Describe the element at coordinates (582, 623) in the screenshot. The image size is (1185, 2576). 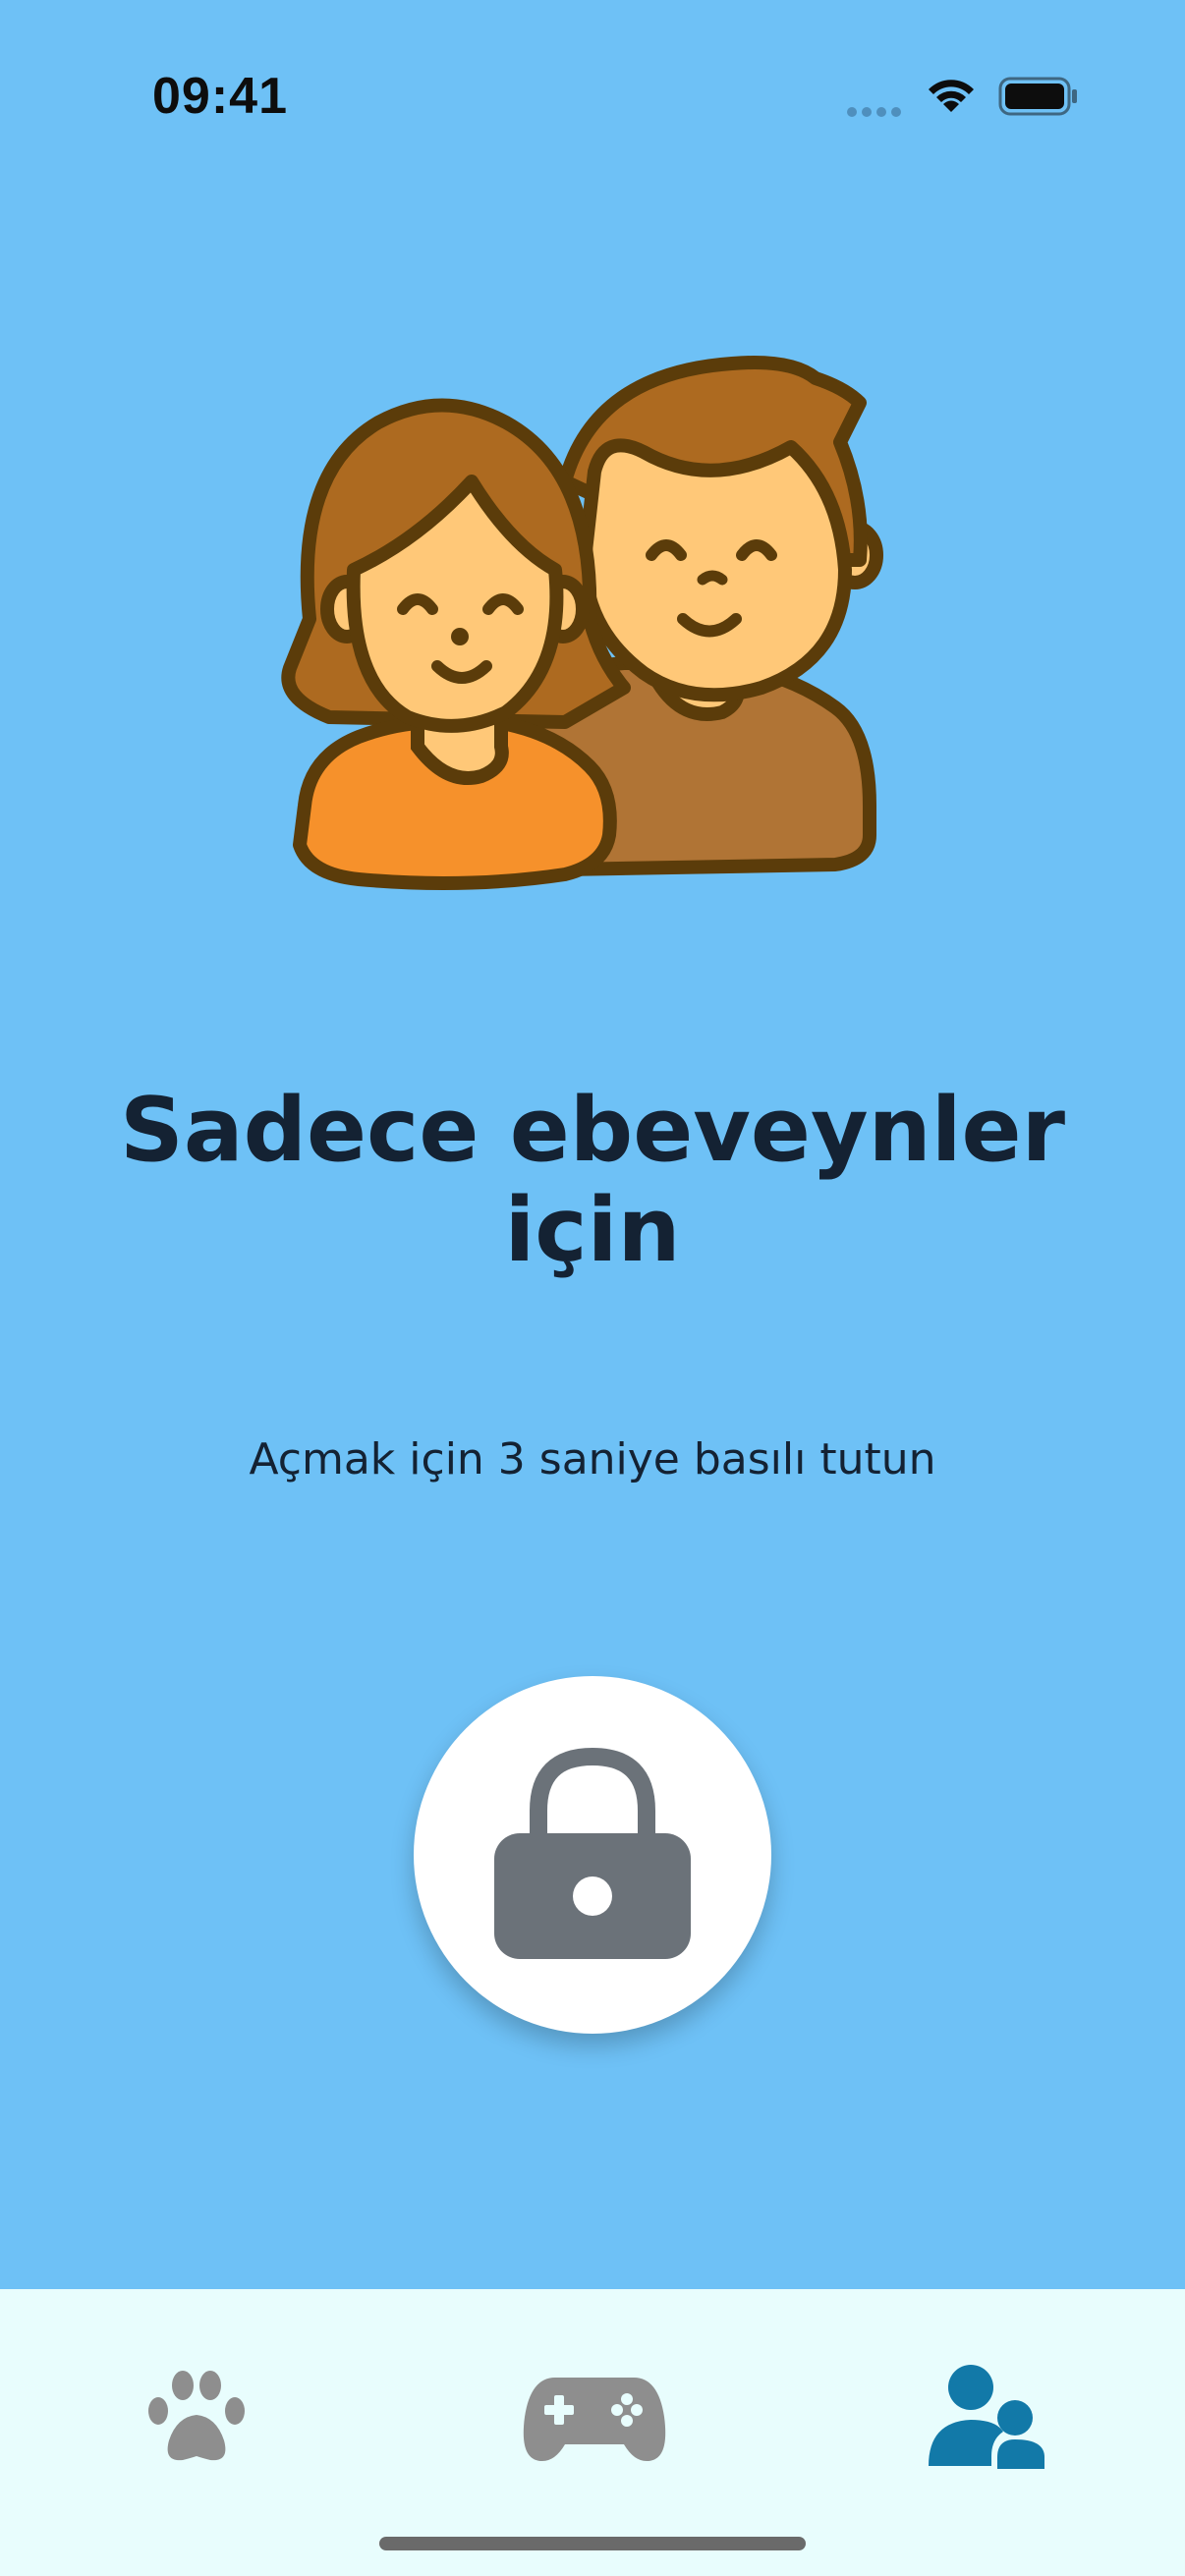
I see `parents-illustration` at that location.